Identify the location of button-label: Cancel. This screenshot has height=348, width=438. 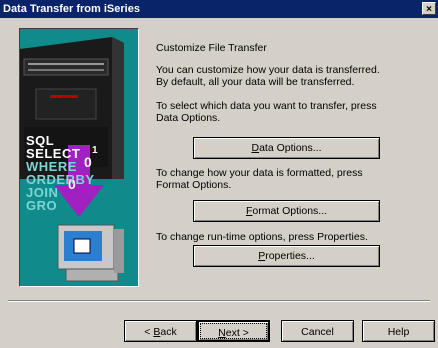
(317, 332).